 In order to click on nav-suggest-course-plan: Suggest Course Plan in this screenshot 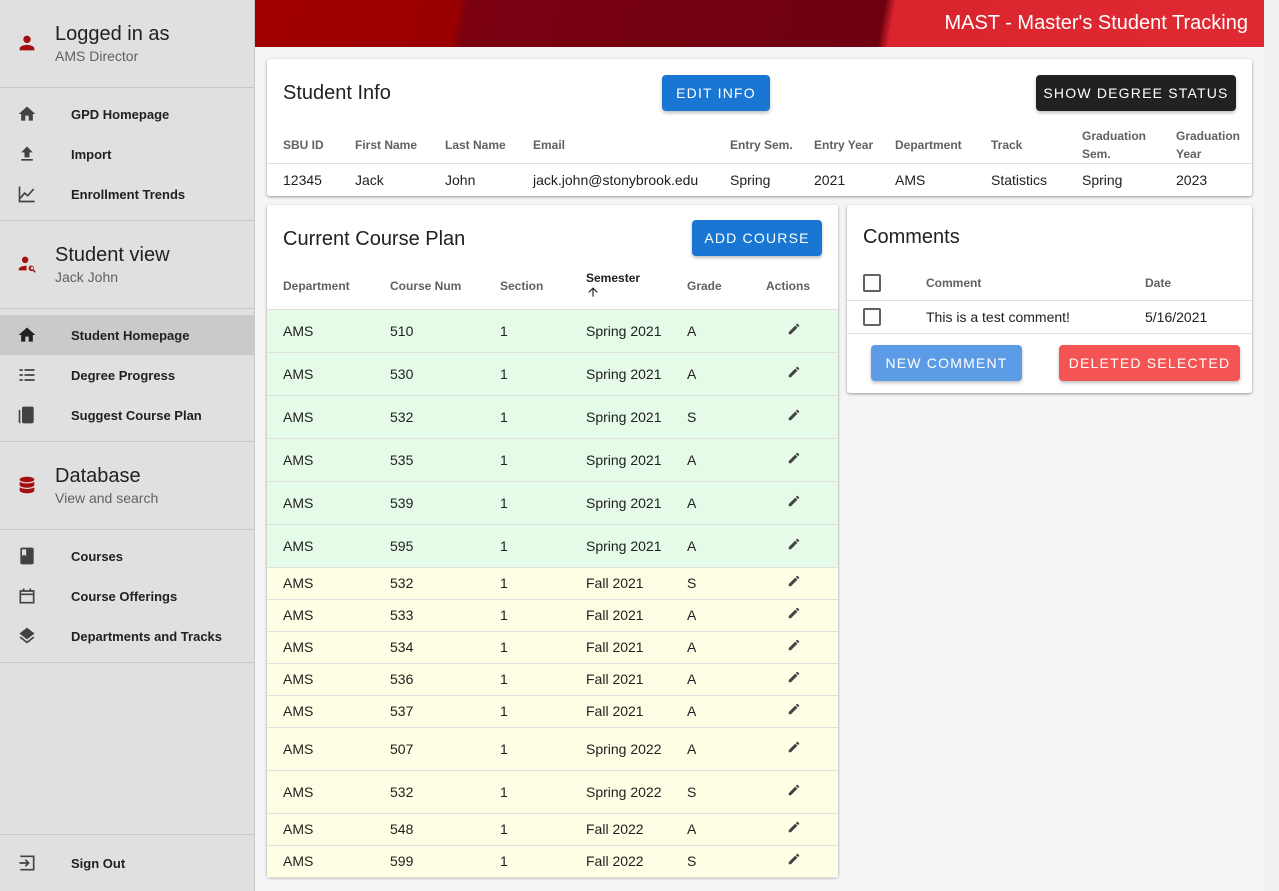, I will do `click(127, 415)`.